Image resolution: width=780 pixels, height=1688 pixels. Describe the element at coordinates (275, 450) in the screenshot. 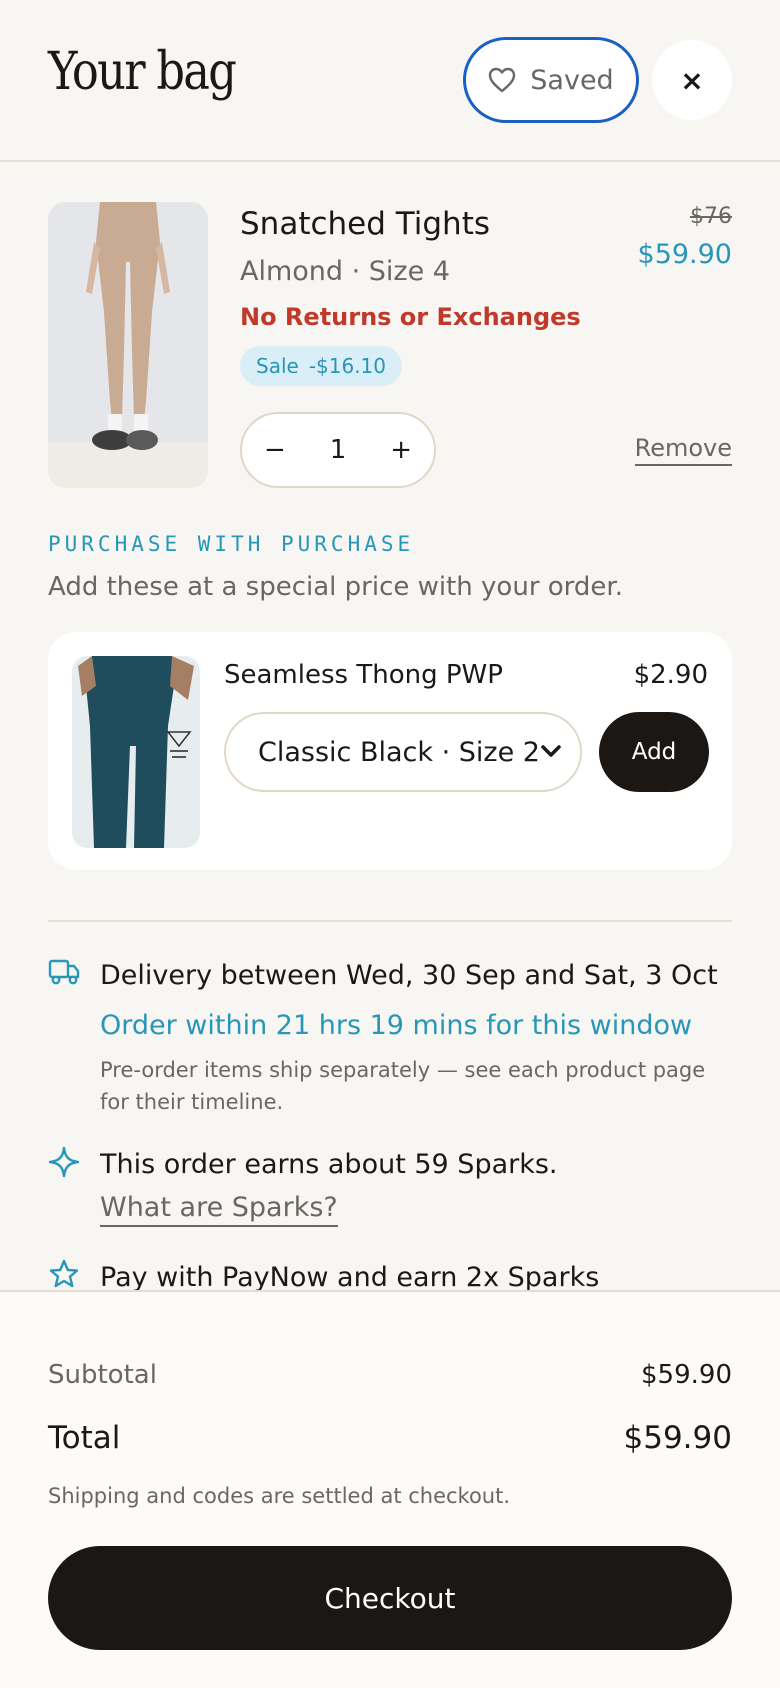

I see `decrease-quantity-button: −` at that location.